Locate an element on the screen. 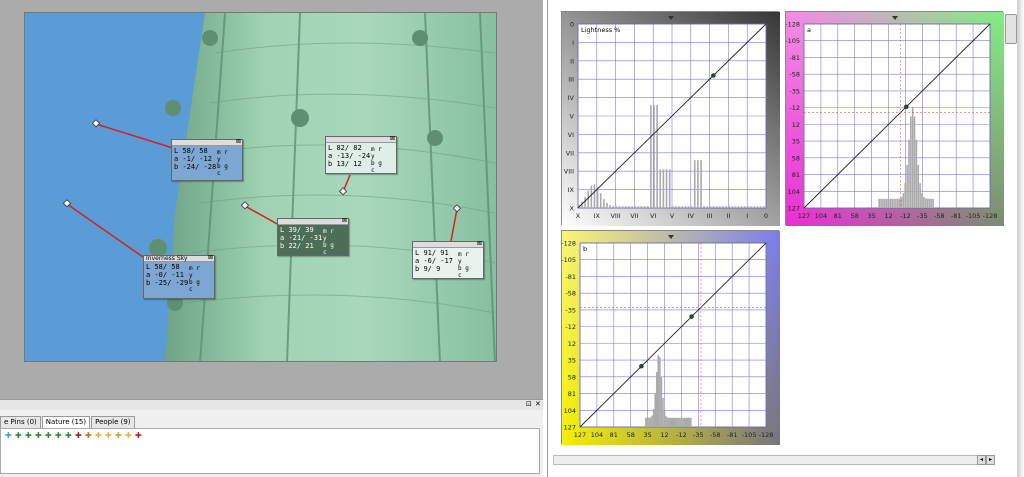 This screenshot has width=1024, height=477. color-pin-readout-2: ⊠ L 82/ 82 a -13/ -24 b 13/ 12 m ryb gc is located at coordinates (361, 155).